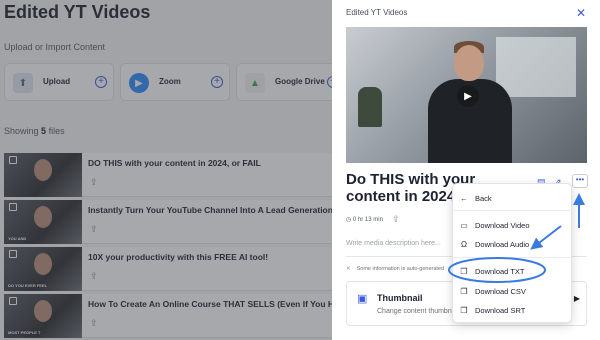 Image resolution: width=600 pixels, height=340 pixels. Describe the element at coordinates (400, 298) in the screenshot. I see `thumbnail-heading: Thumbnail` at that location.